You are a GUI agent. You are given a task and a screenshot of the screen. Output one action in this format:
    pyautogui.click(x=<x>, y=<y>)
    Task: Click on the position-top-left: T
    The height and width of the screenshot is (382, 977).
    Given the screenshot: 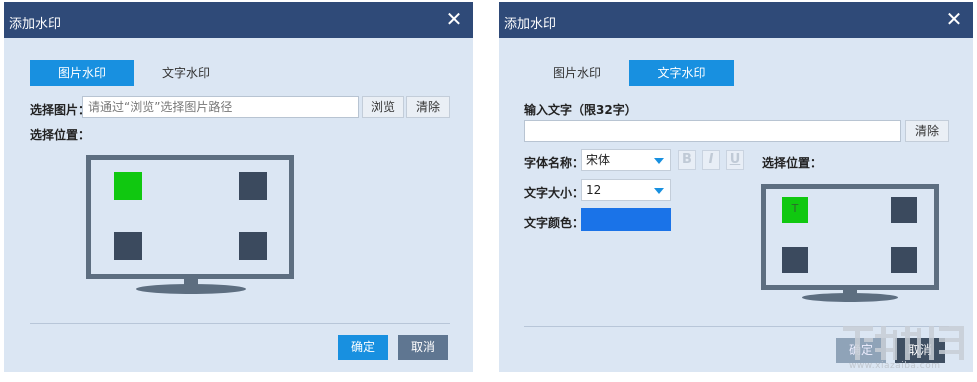 What is the action you would take?
    pyautogui.click(x=795, y=210)
    